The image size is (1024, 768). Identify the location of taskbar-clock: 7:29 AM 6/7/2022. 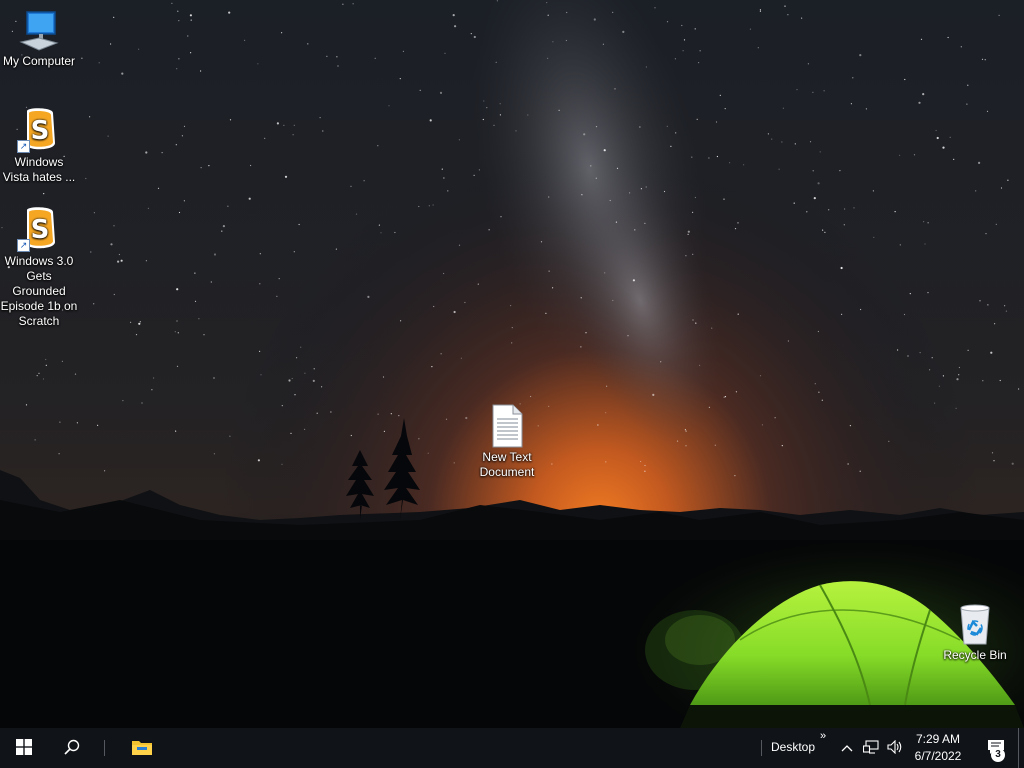
(938, 748).